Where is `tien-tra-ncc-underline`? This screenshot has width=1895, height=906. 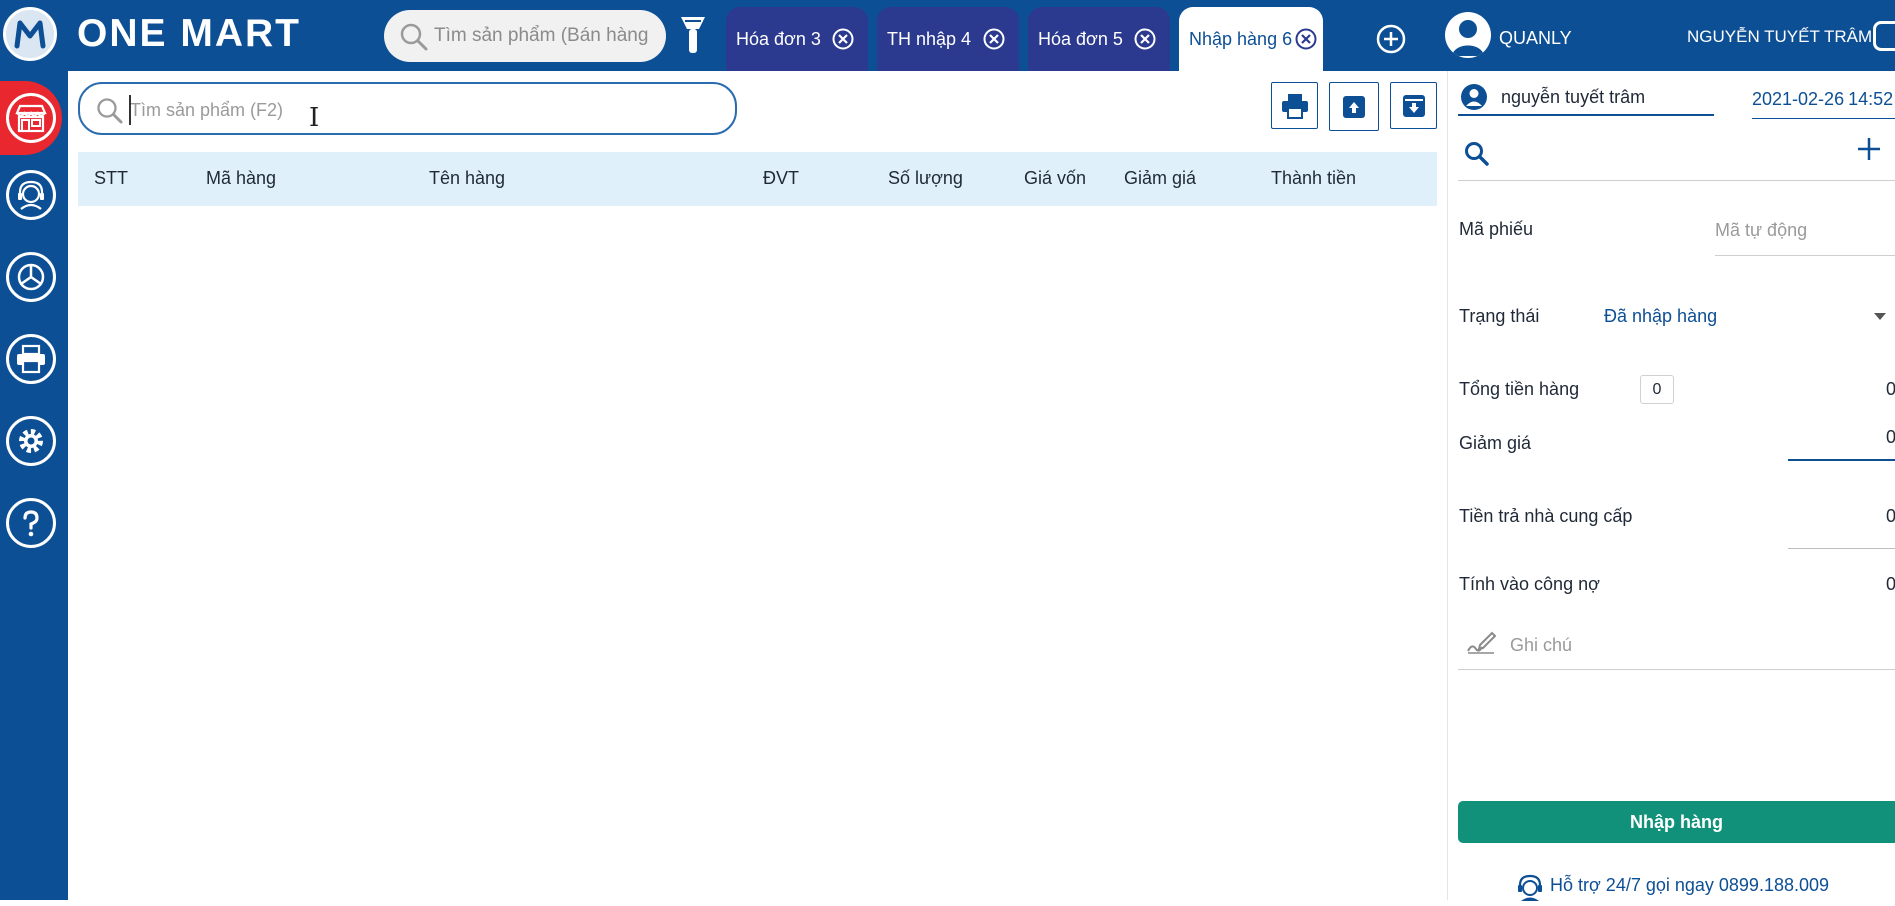 tien-tra-ncc-underline is located at coordinates (1841, 548).